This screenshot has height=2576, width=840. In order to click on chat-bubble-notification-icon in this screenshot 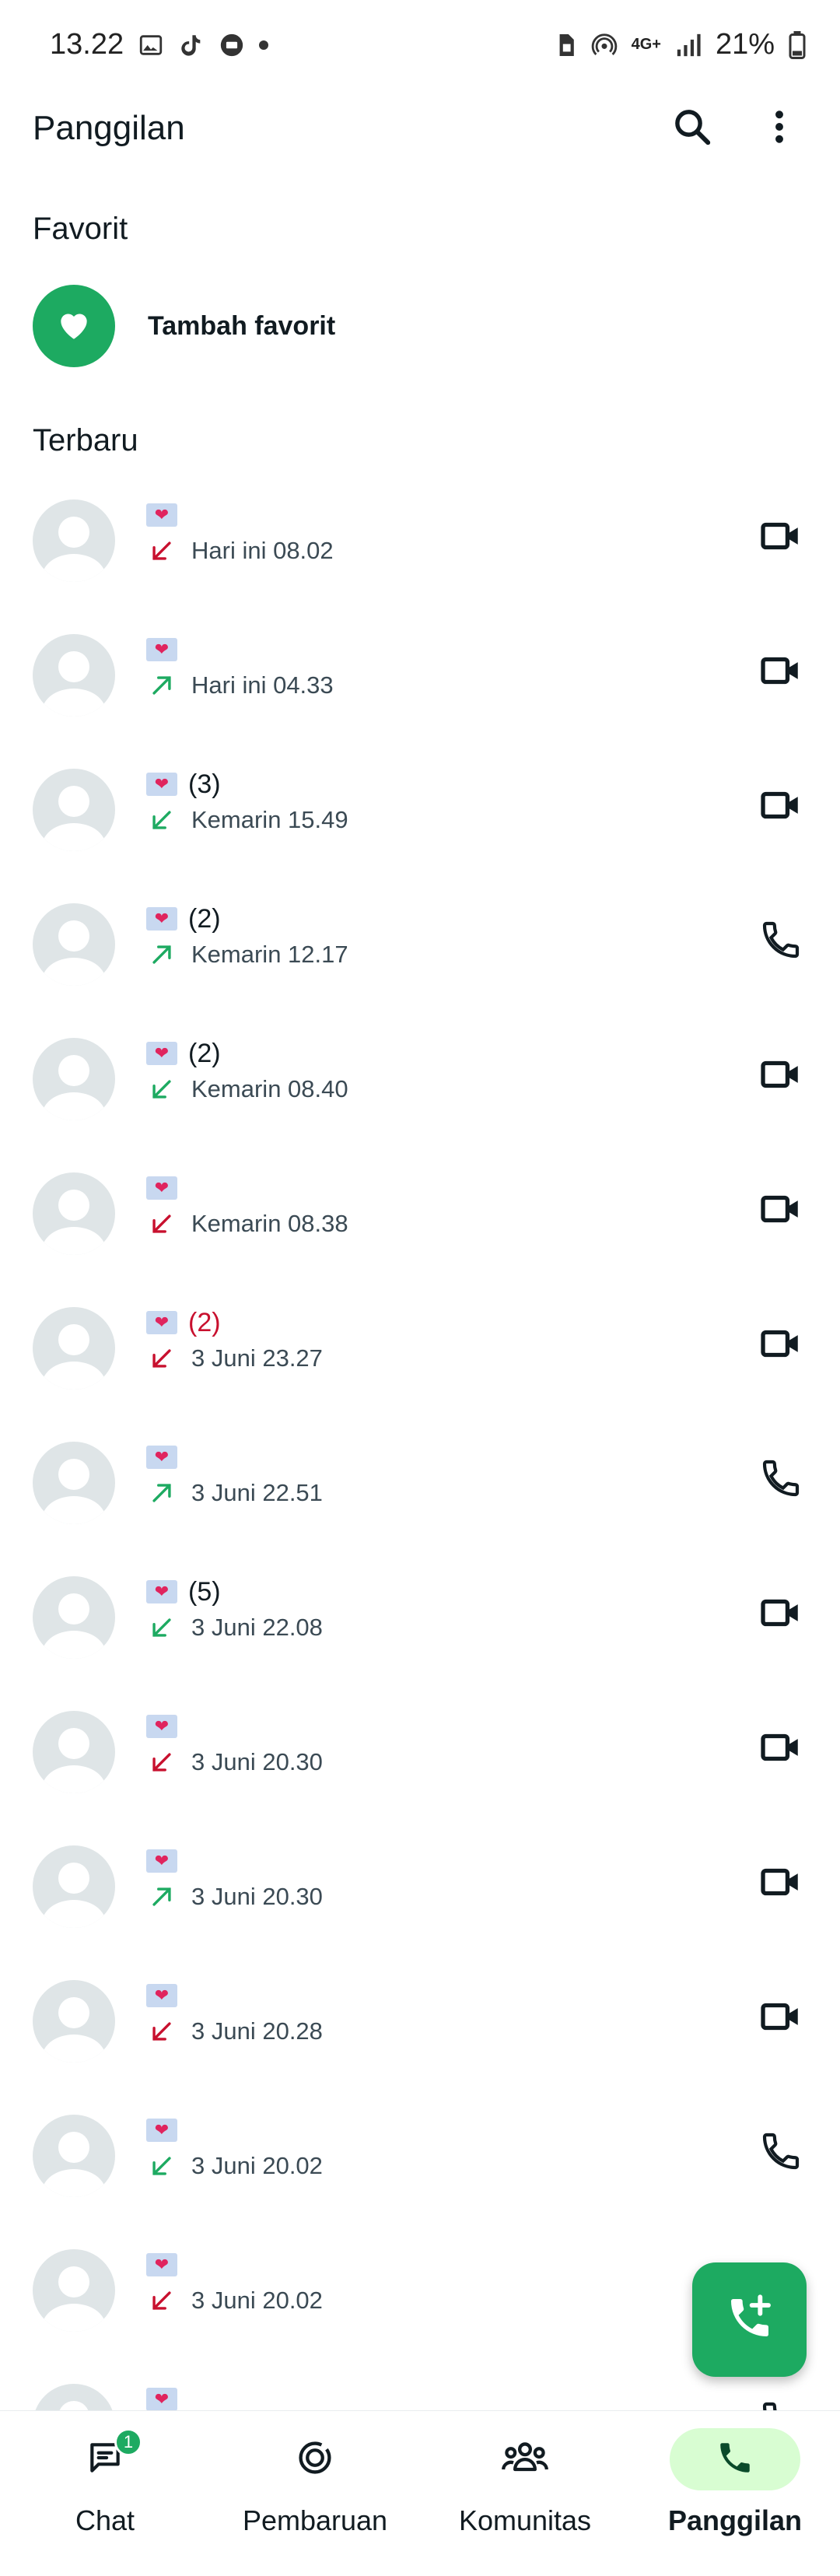, I will do `click(232, 45)`.